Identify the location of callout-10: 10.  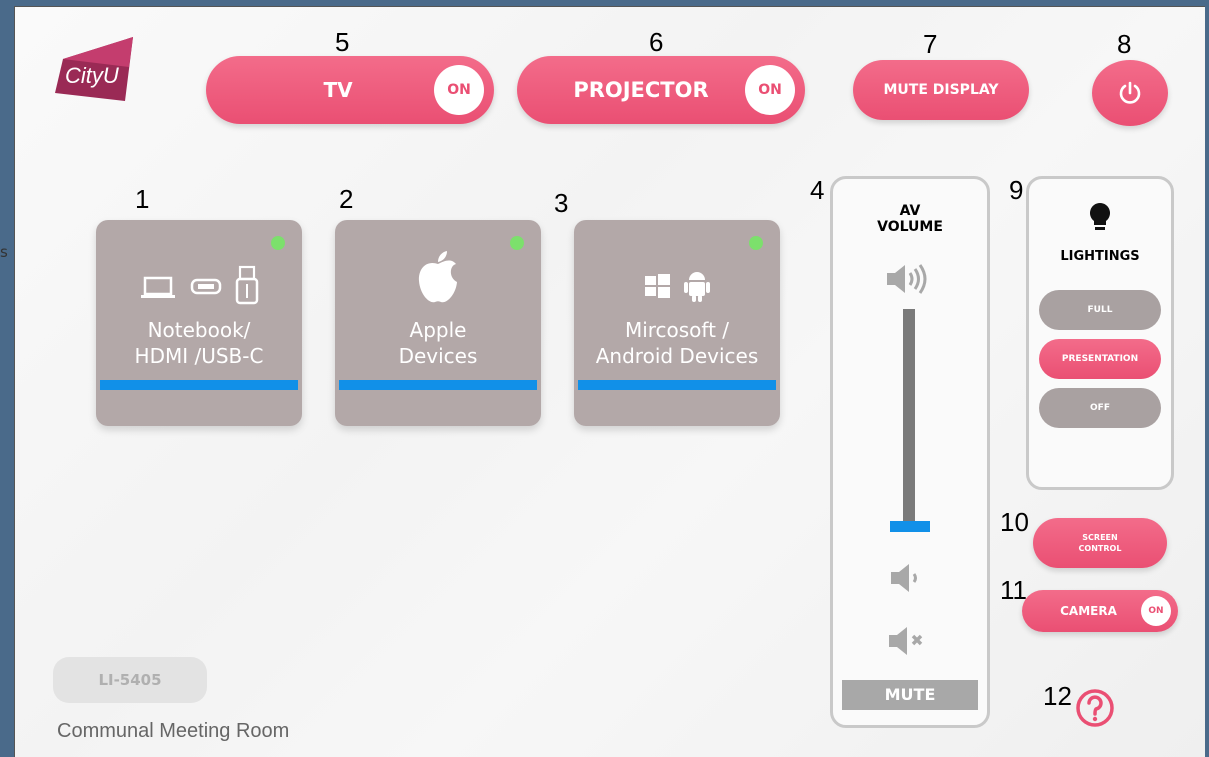
(1014, 522).